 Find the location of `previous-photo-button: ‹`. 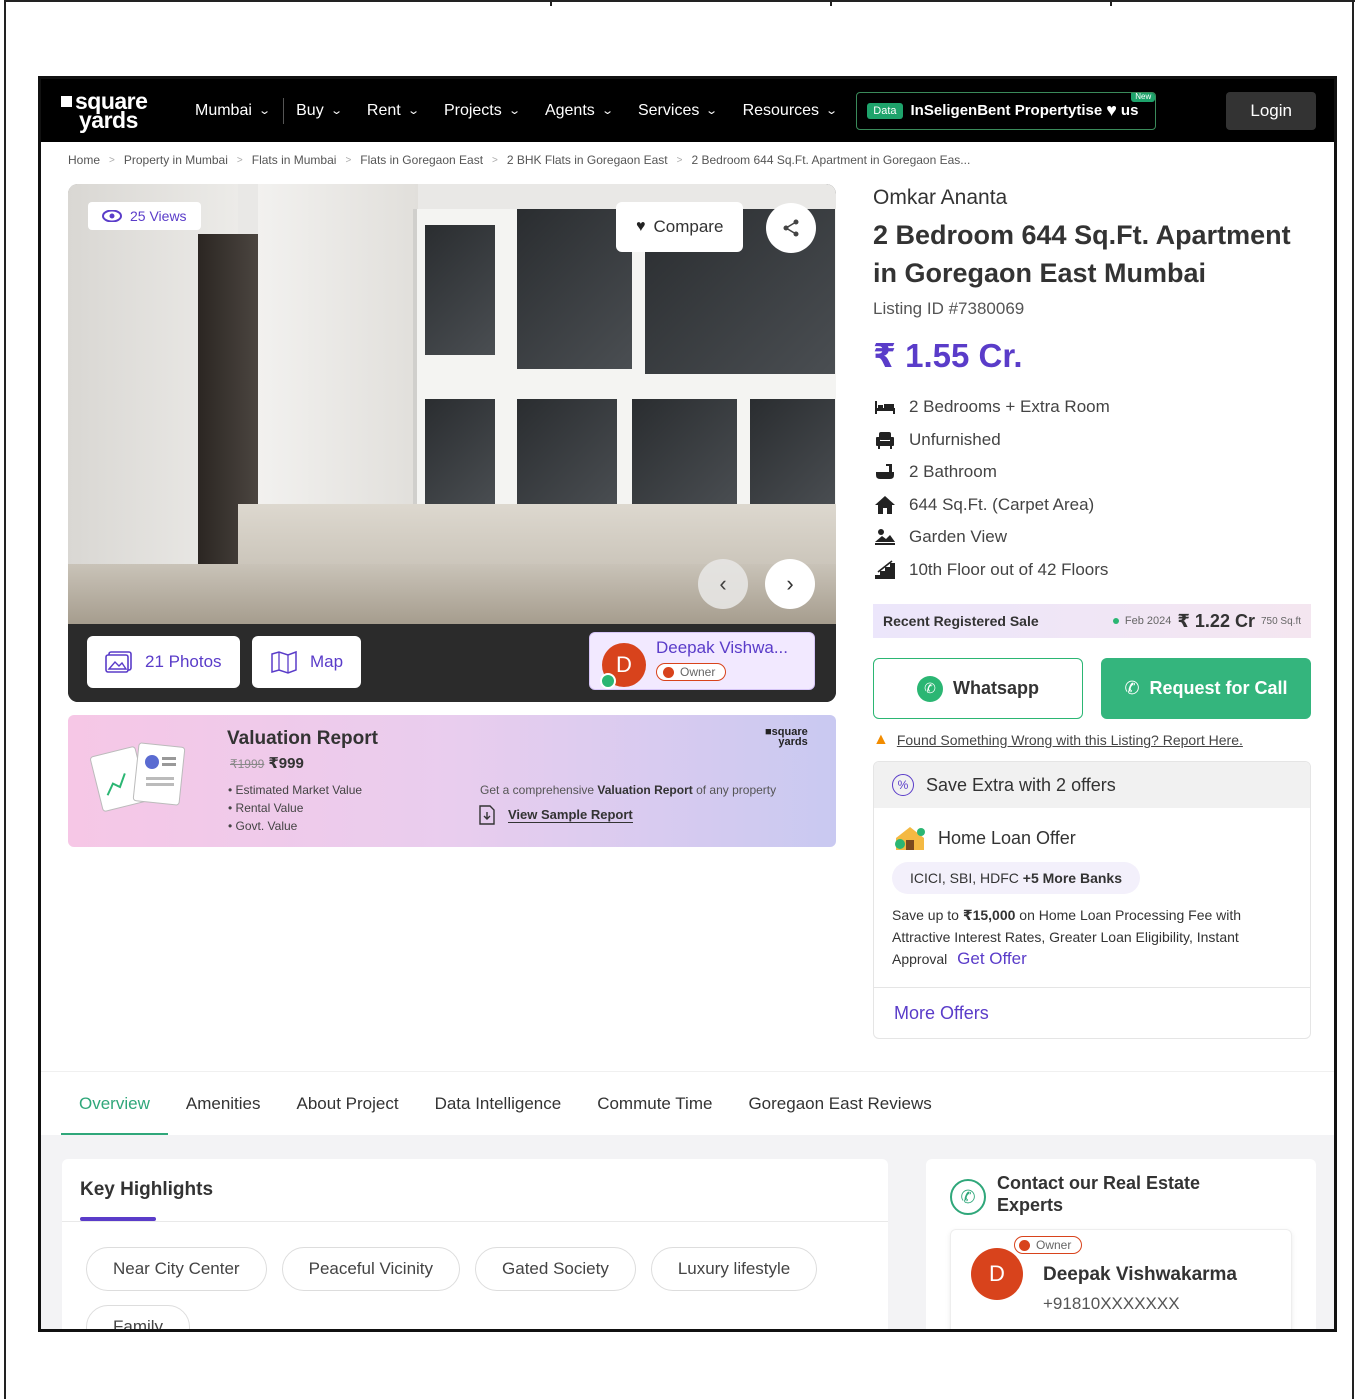

previous-photo-button: ‹ is located at coordinates (723, 584).